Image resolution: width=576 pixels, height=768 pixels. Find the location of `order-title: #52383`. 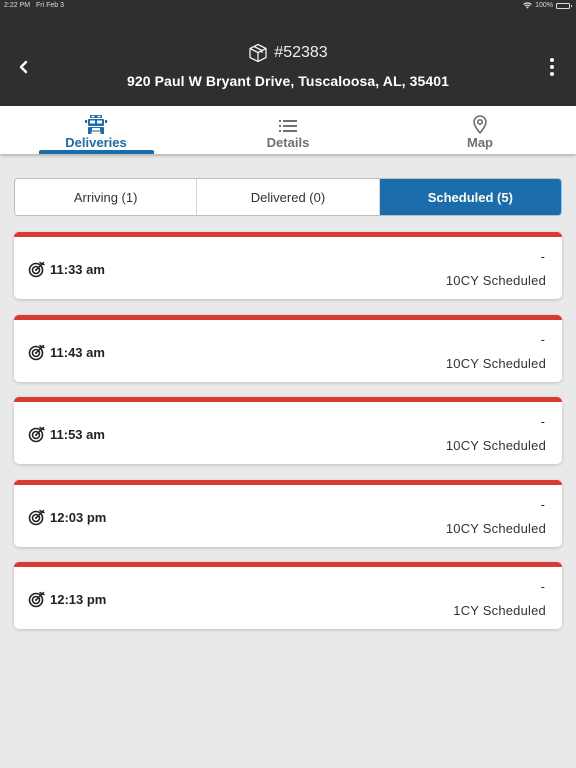

order-title: #52383 is located at coordinates (288, 53).